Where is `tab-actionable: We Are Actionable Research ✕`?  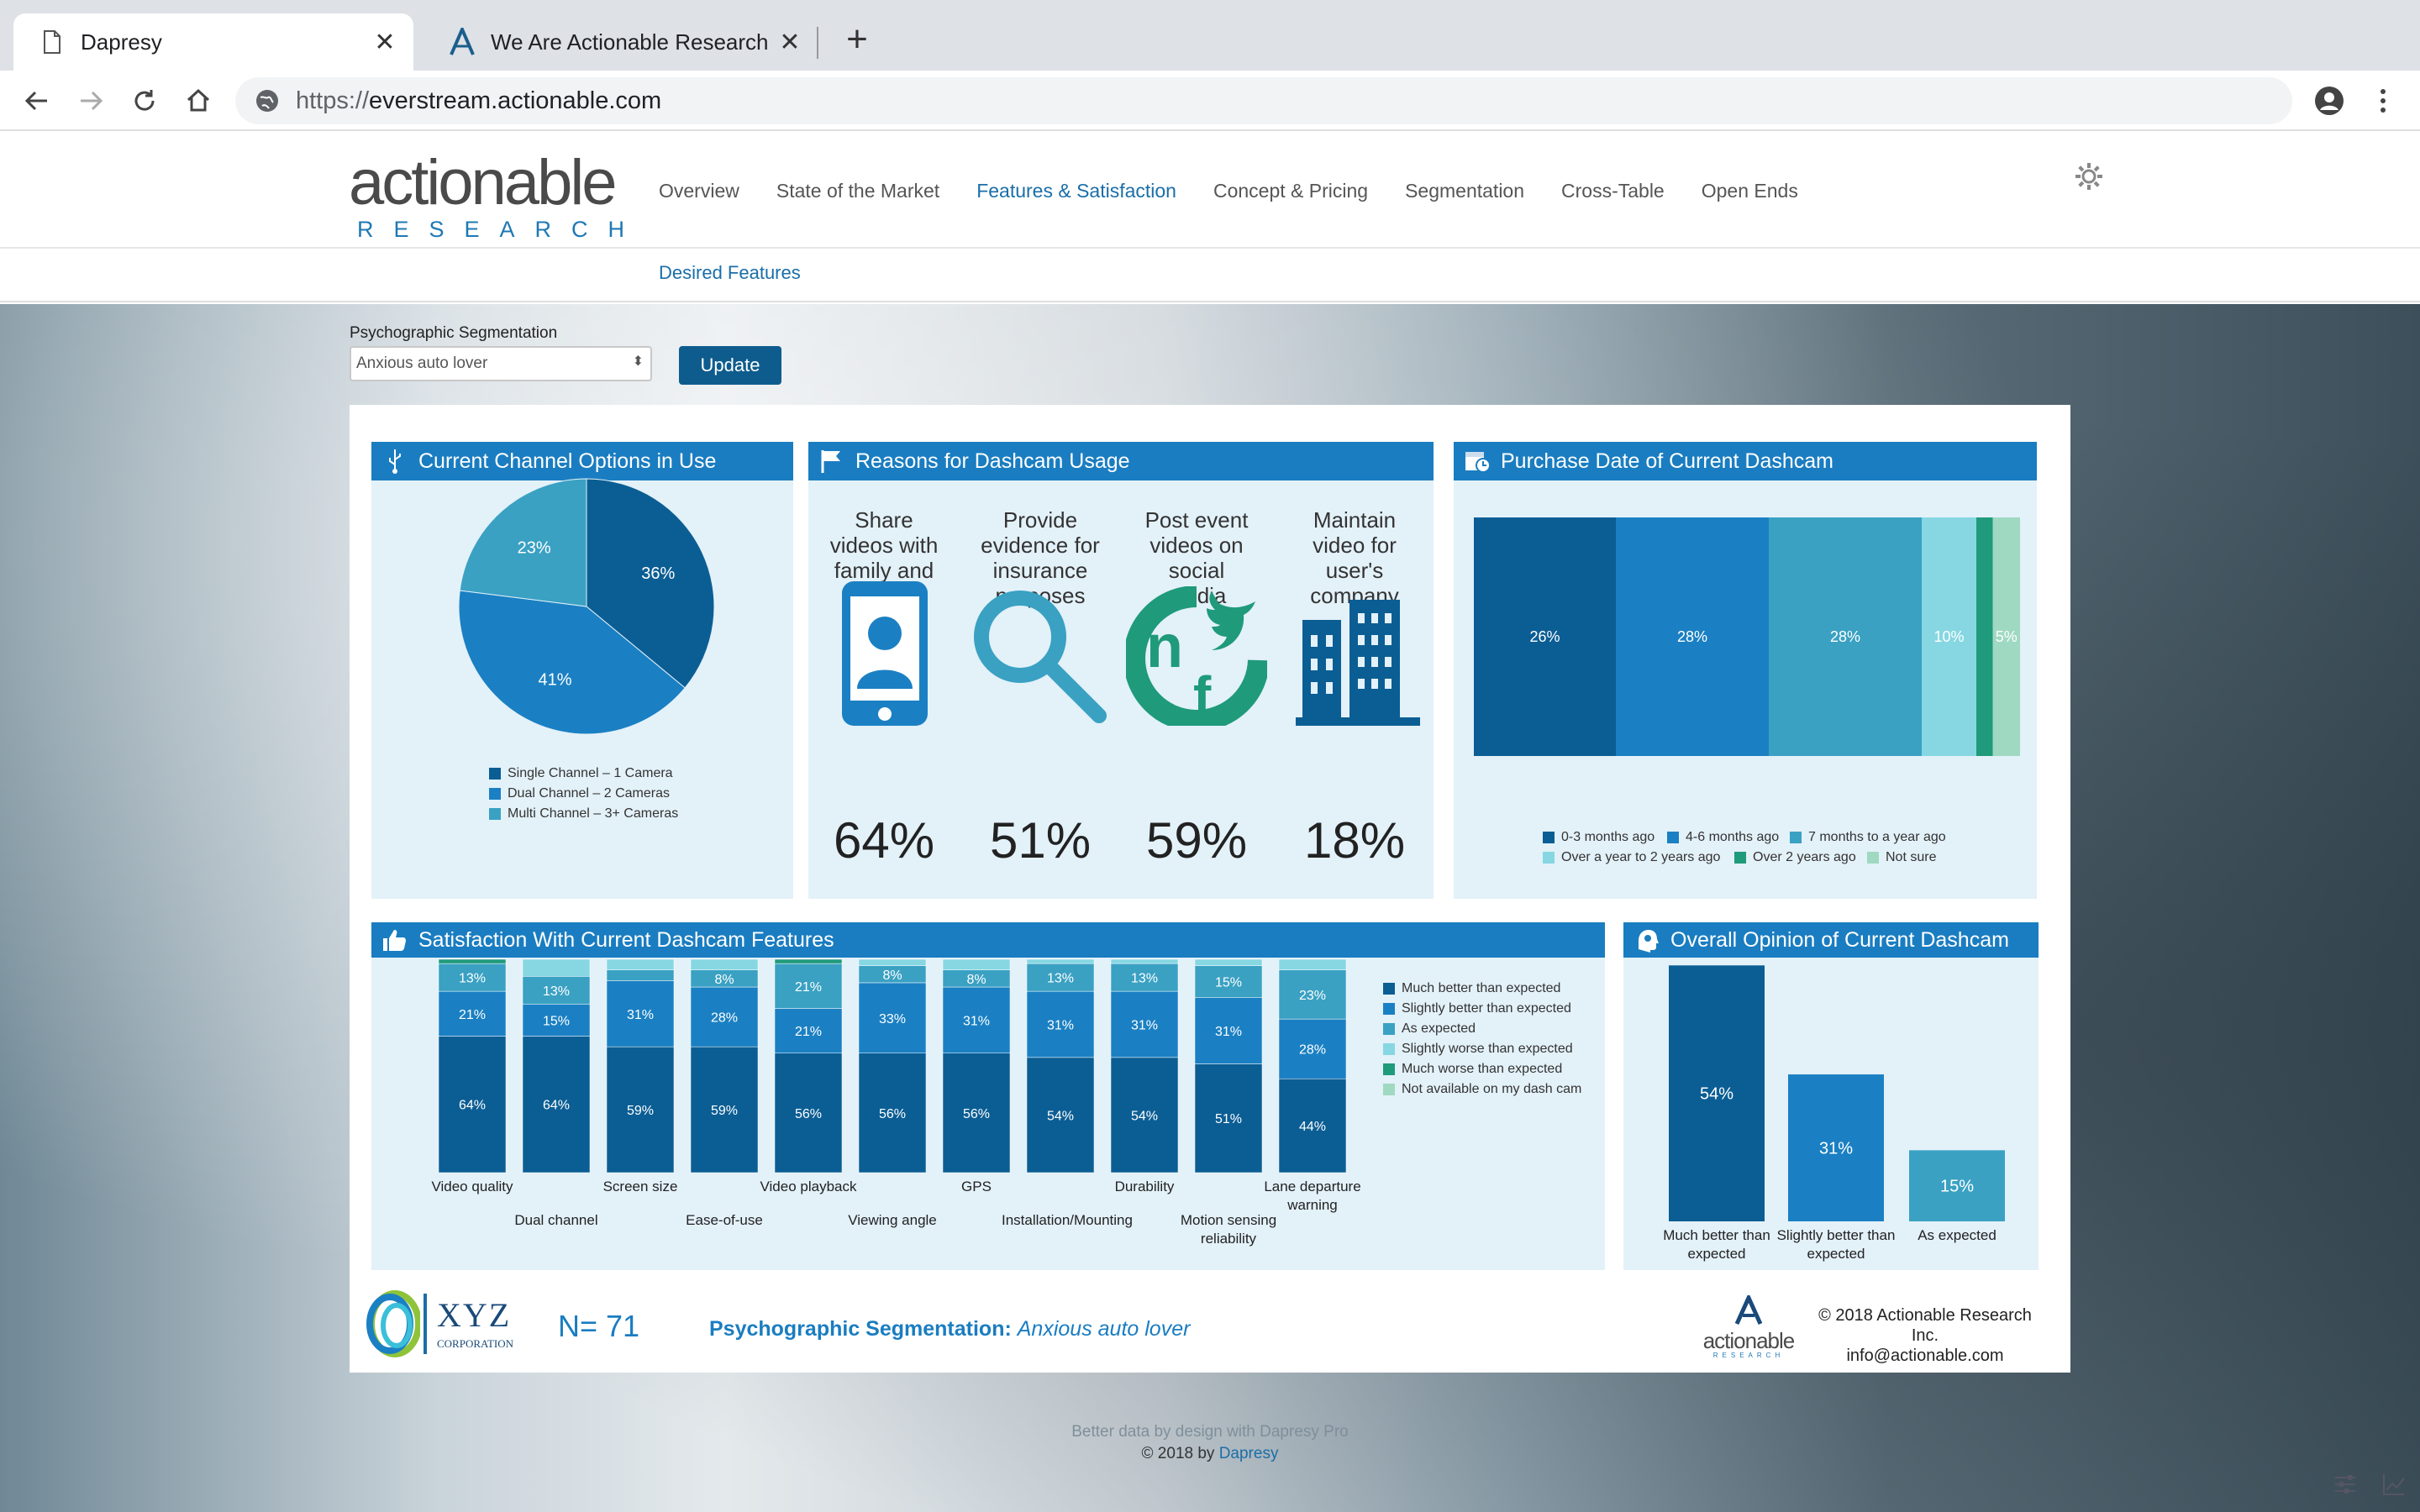
tab-actionable: We Are Actionable Research ✕ is located at coordinates (621, 42).